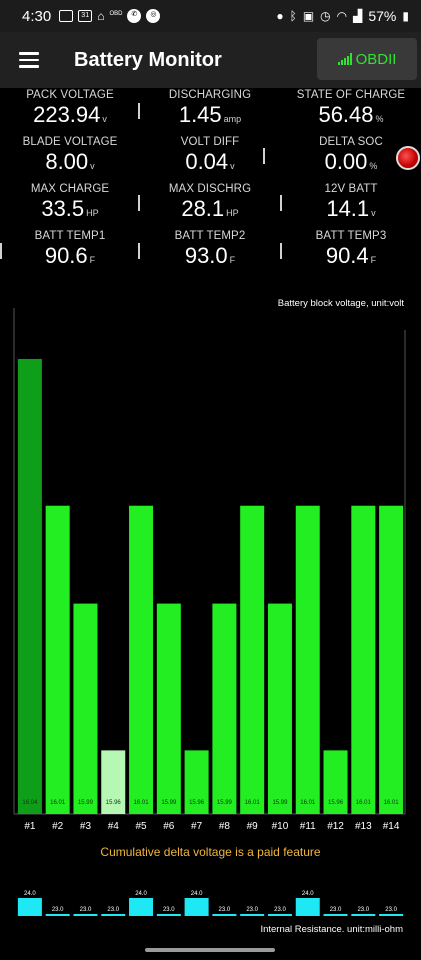  I want to click on alert-status-icon, so click(408, 158).